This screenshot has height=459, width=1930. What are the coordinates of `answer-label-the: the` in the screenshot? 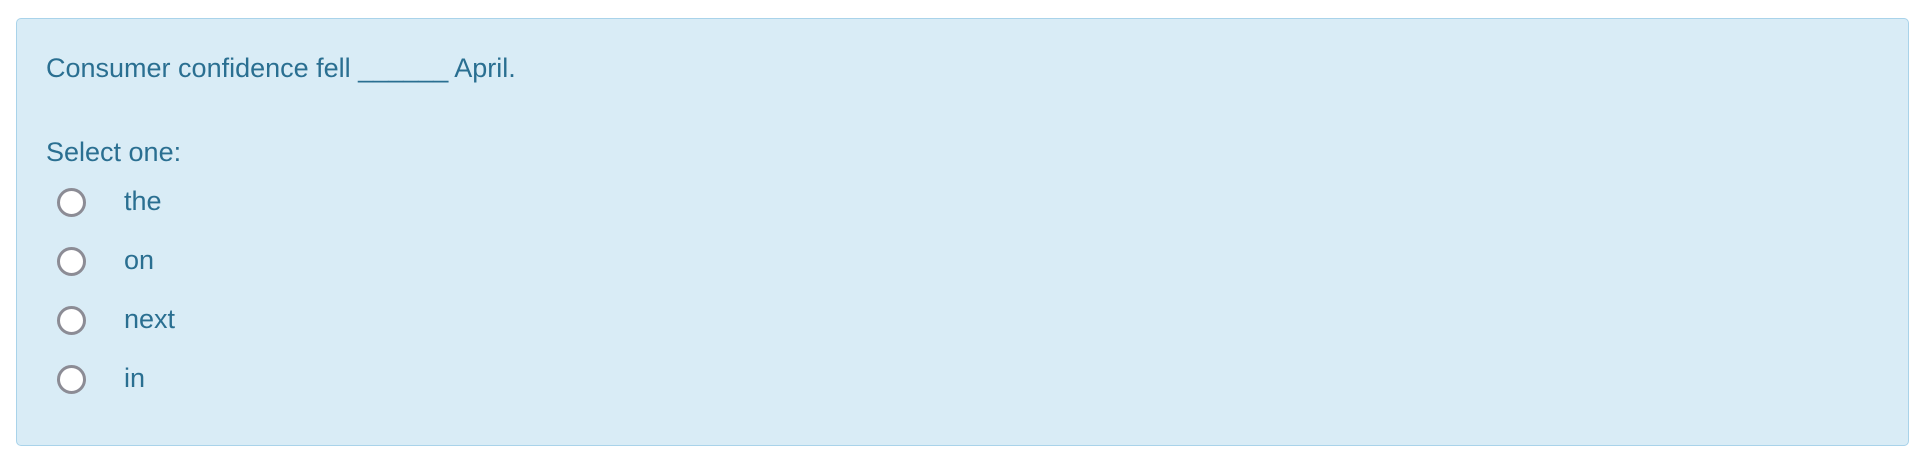 It's located at (143, 201).